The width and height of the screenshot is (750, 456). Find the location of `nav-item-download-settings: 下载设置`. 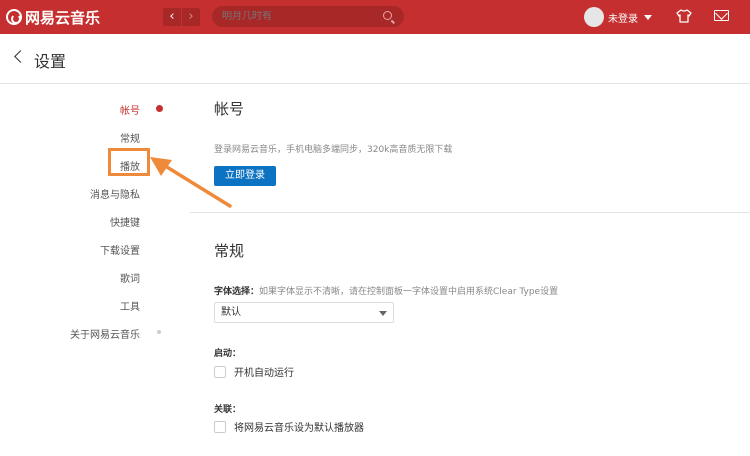

nav-item-download-settings: 下载设置 is located at coordinates (120, 249).